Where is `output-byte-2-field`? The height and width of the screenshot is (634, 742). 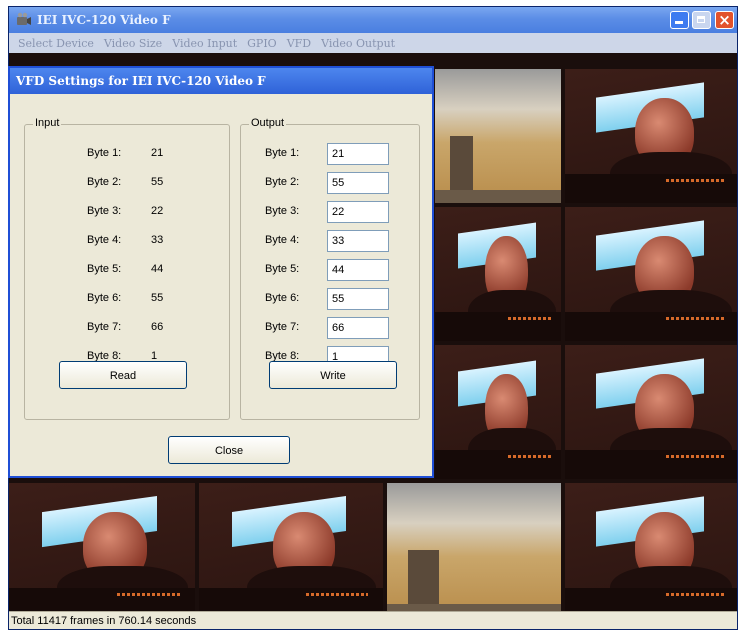
output-byte-2-field is located at coordinates (358, 183).